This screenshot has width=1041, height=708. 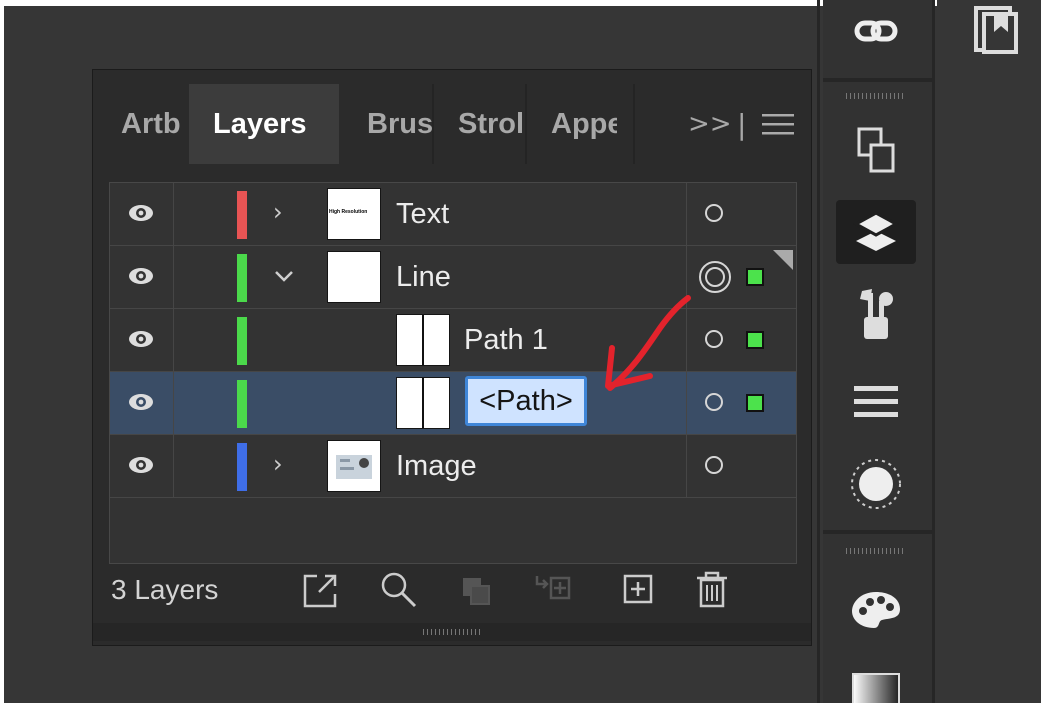 What do you see at coordinates (639, 590) in the screenshot?
I see `new-layer-icon` at bounding box center [639, 590].